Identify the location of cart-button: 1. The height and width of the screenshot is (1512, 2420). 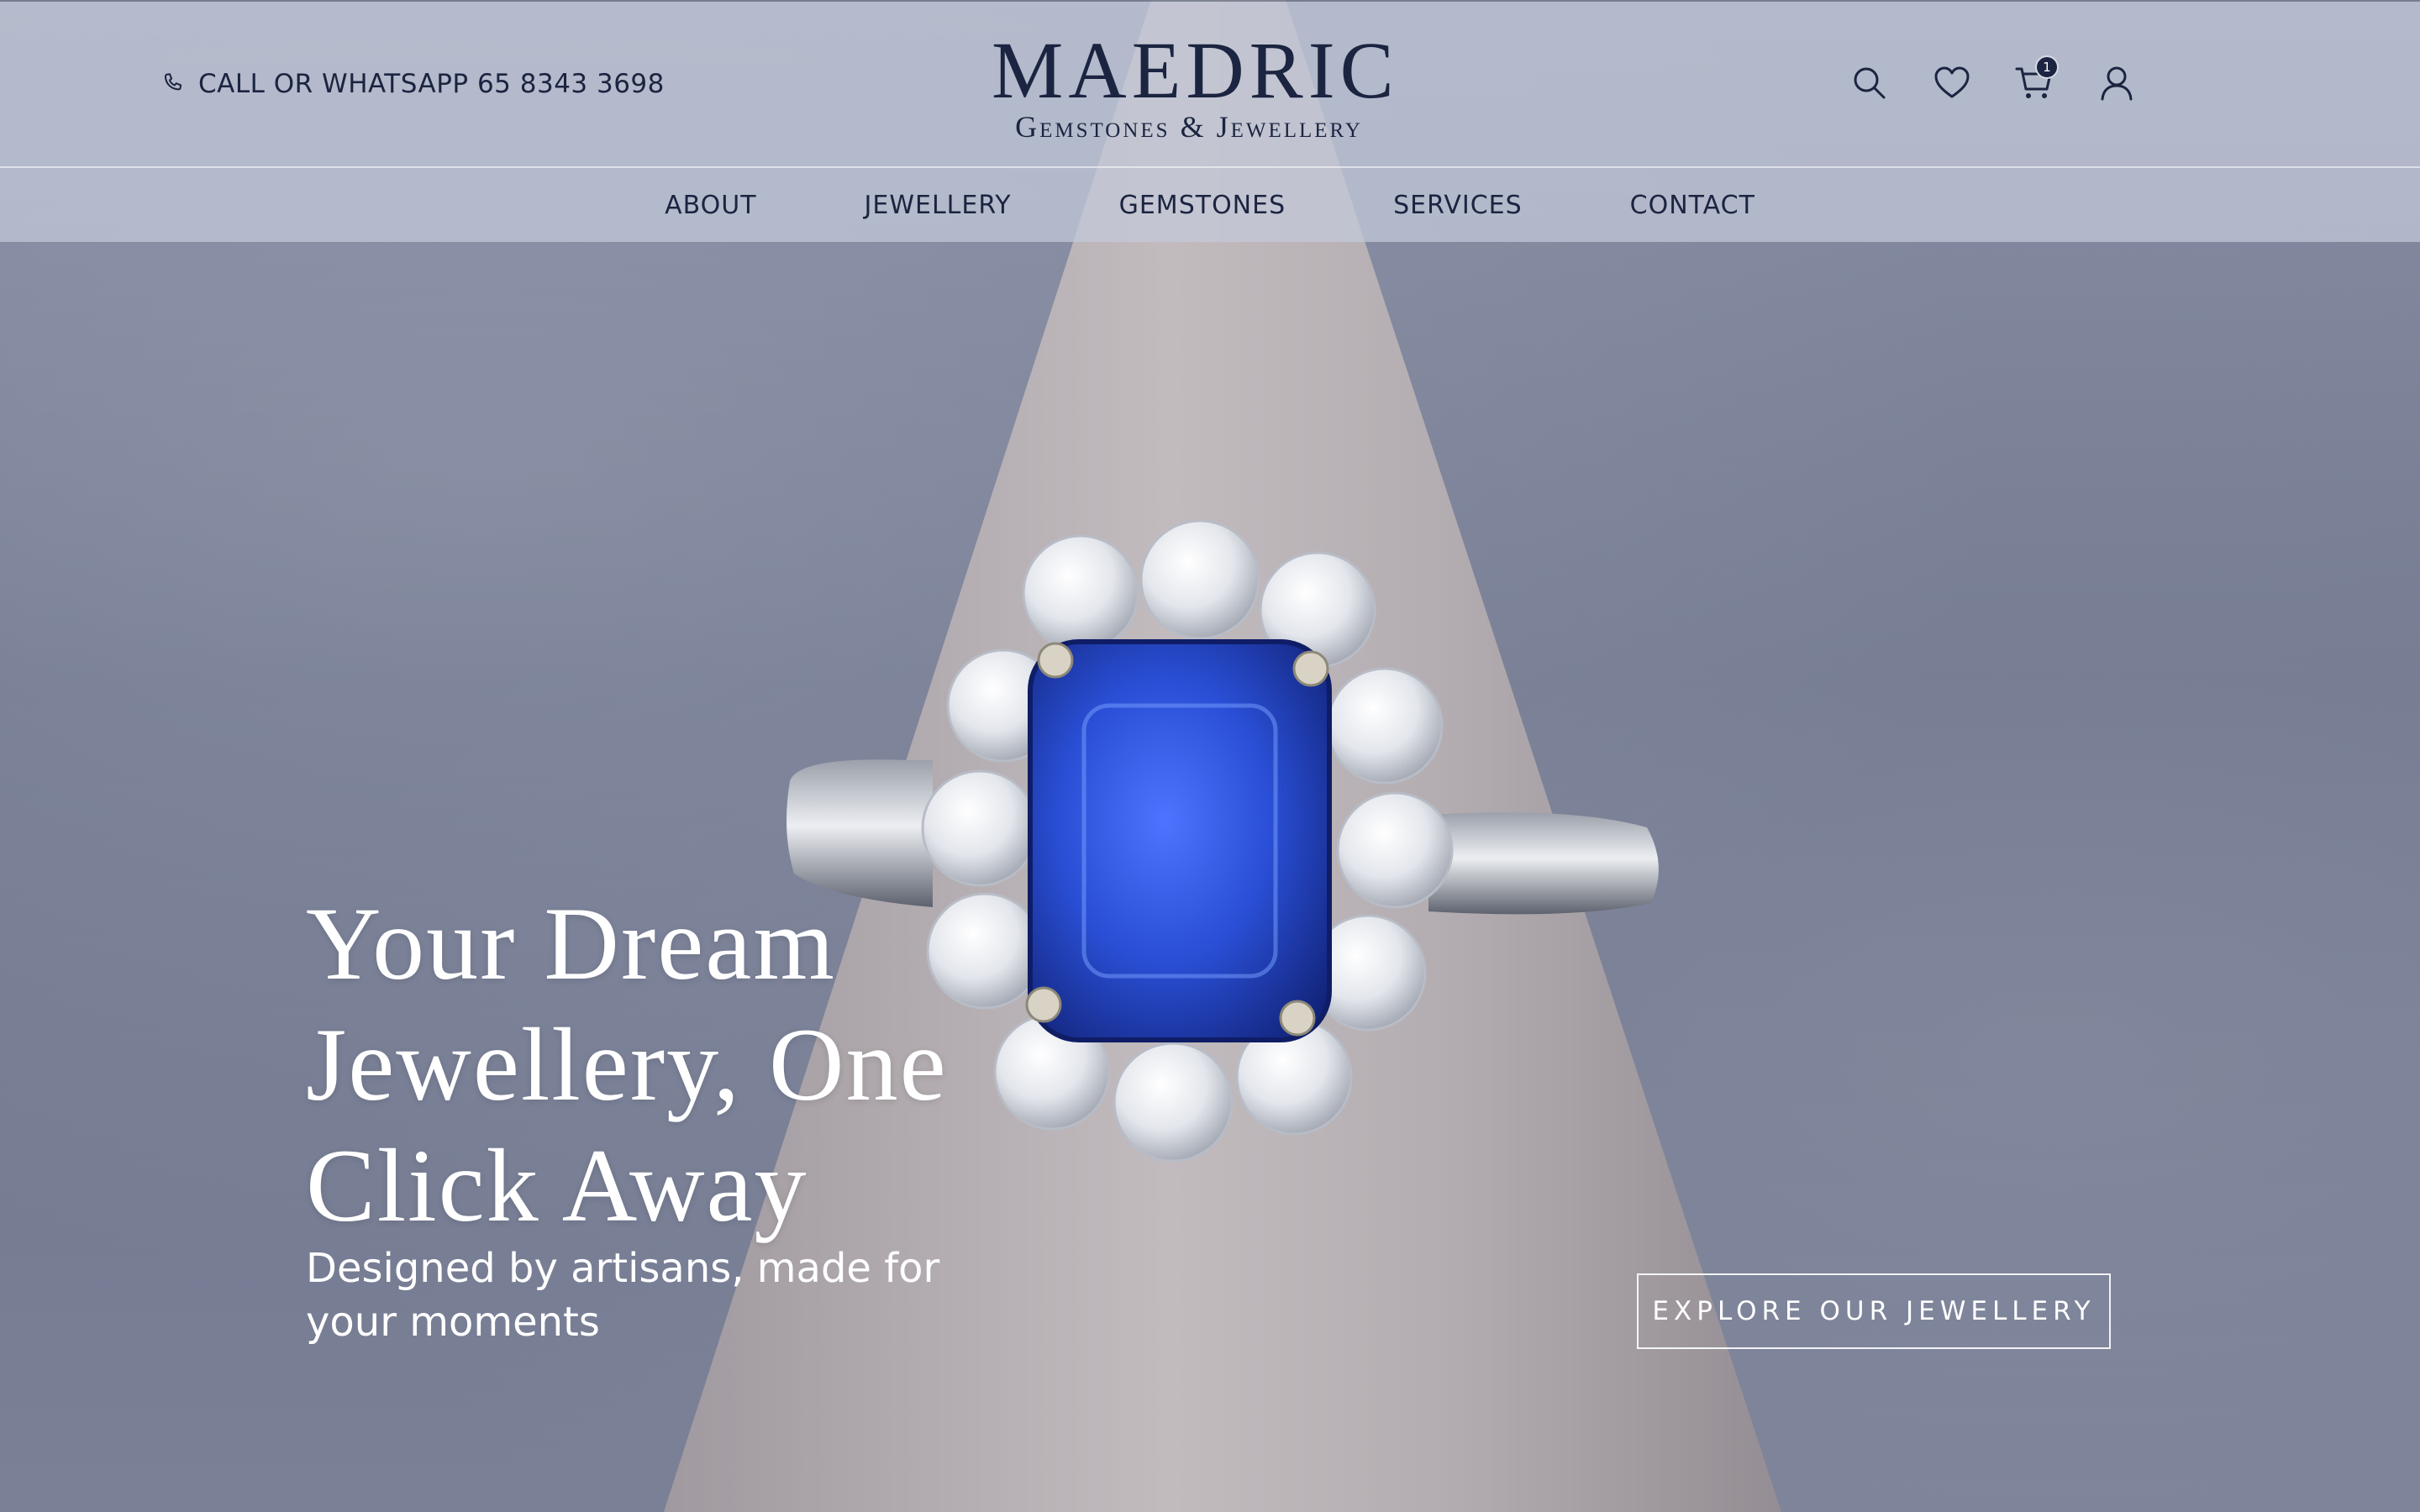
(2036, 79).